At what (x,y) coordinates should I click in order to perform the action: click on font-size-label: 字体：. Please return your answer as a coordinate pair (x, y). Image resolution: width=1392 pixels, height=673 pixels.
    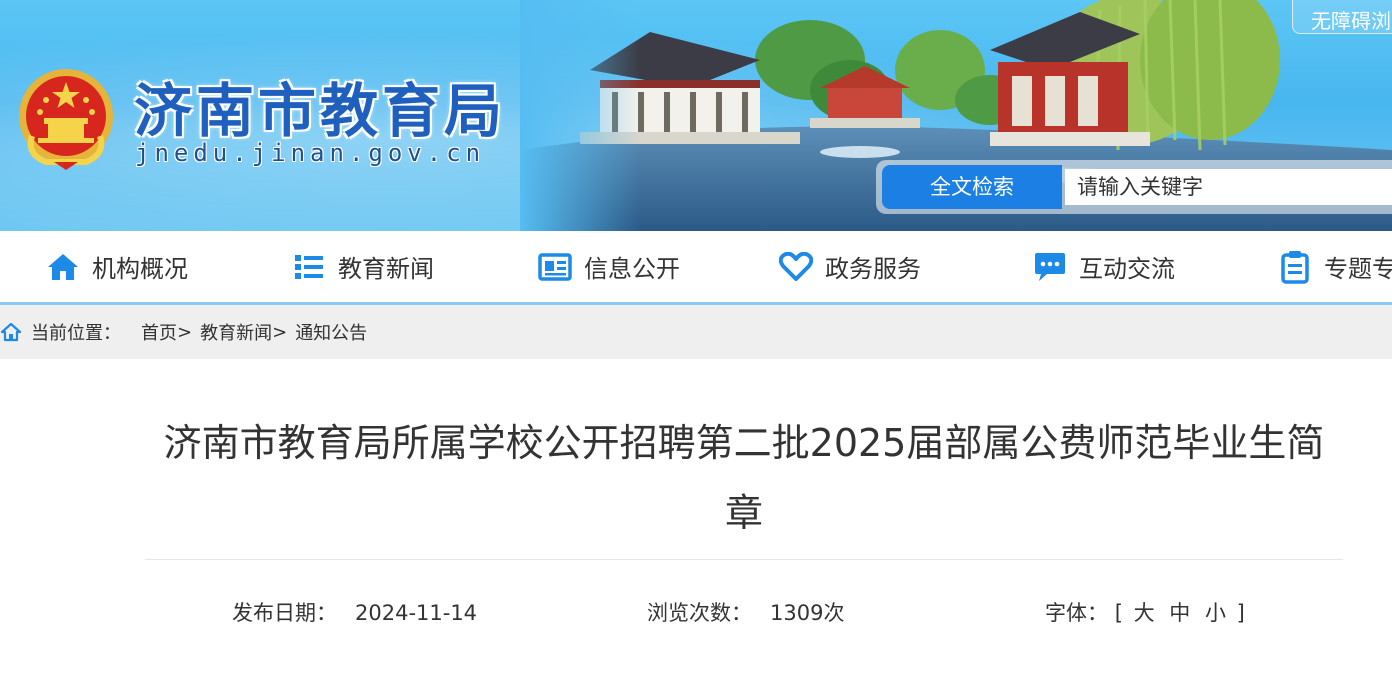
    Looking at the image, I should click on (1076, 613).